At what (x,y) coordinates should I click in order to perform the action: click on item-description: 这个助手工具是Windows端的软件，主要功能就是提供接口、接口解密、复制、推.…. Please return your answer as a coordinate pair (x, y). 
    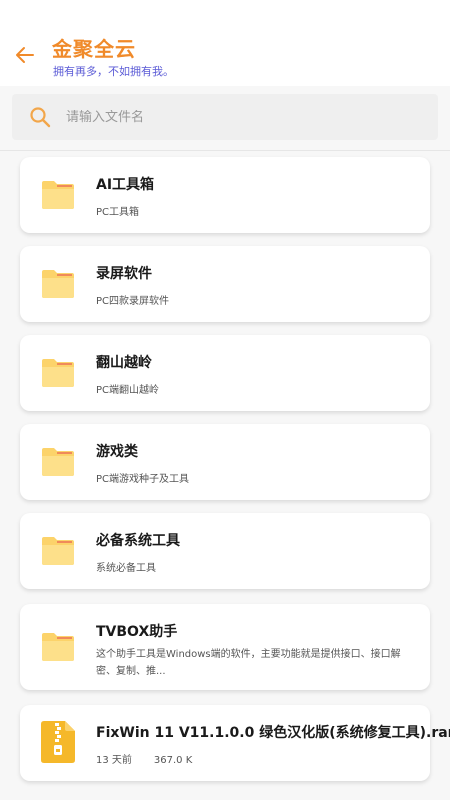
    Looking at the image, I should click on (248, 663).